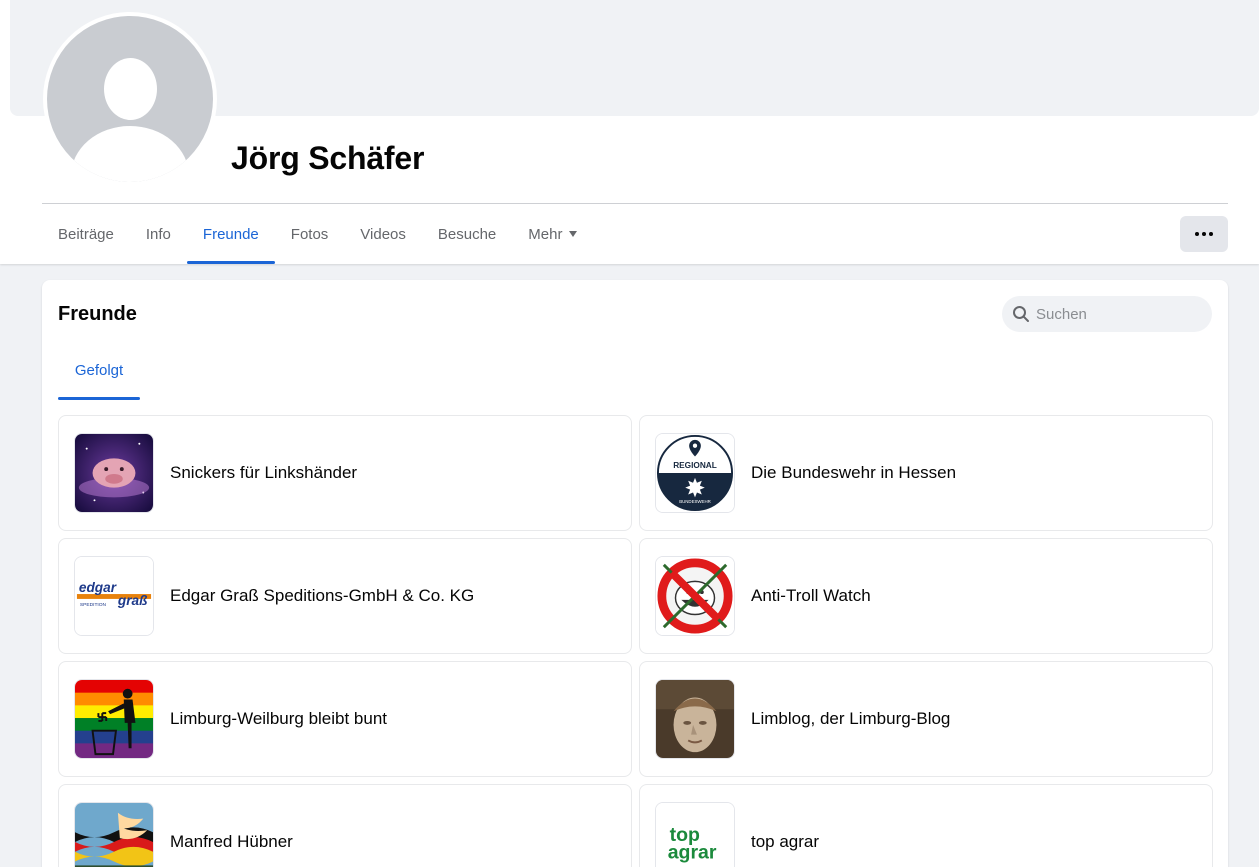  I want to click on list-item: Limburg-Weilburg bleibt bunt, so click(345, 719).